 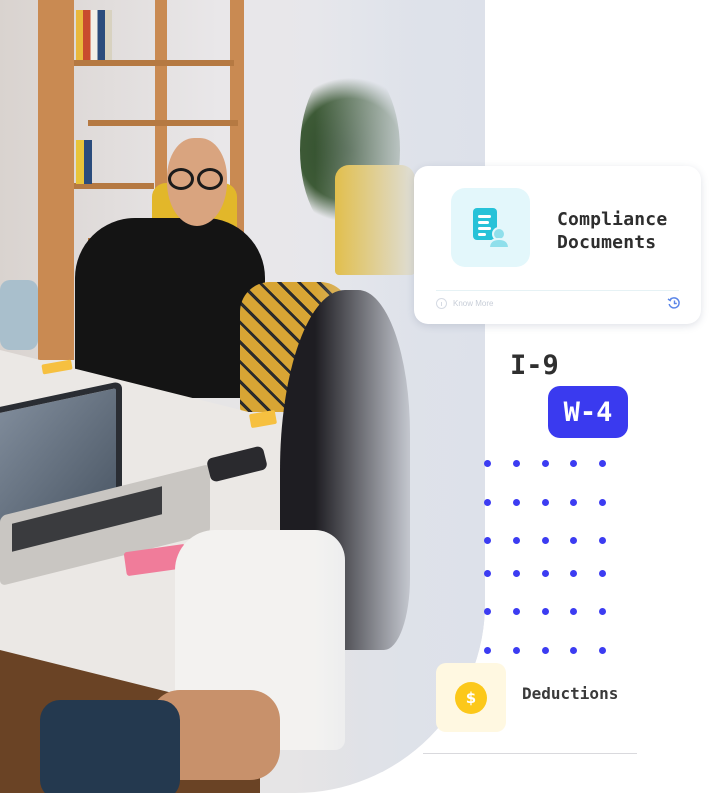 What do you see at coordinates (550, 558) in the screenshot?
I see `dot-grid-decoration` at bounding box center [550, 558].